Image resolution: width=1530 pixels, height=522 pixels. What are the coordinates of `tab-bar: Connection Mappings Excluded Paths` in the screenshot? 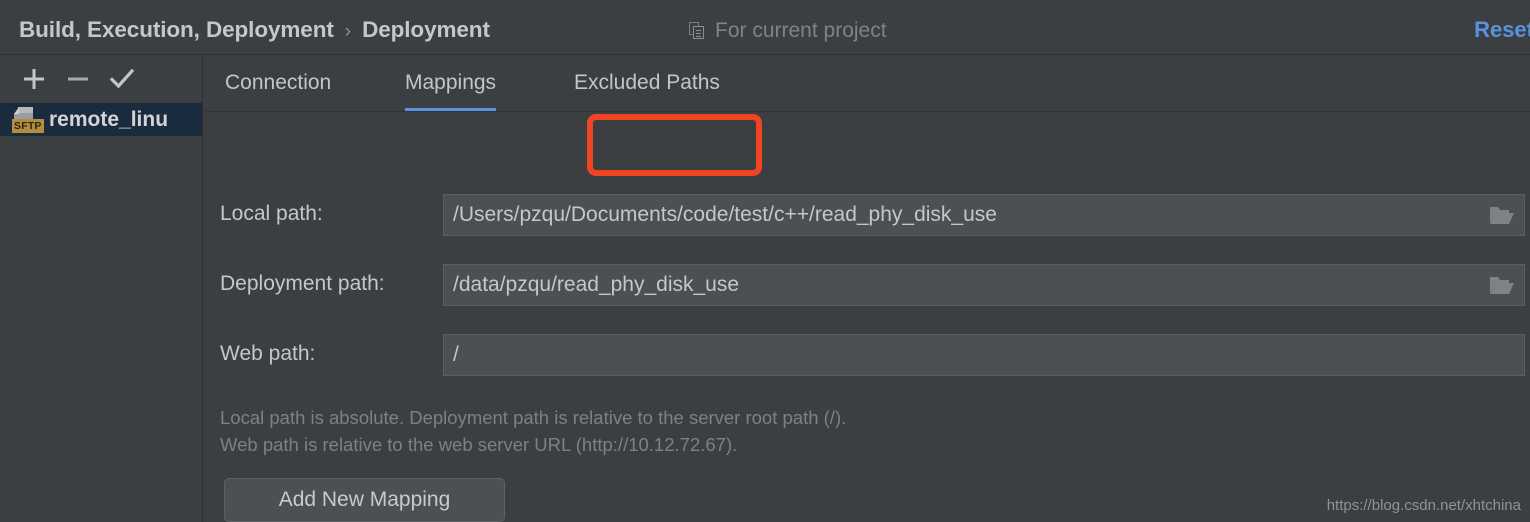 It's located at (867, 83).